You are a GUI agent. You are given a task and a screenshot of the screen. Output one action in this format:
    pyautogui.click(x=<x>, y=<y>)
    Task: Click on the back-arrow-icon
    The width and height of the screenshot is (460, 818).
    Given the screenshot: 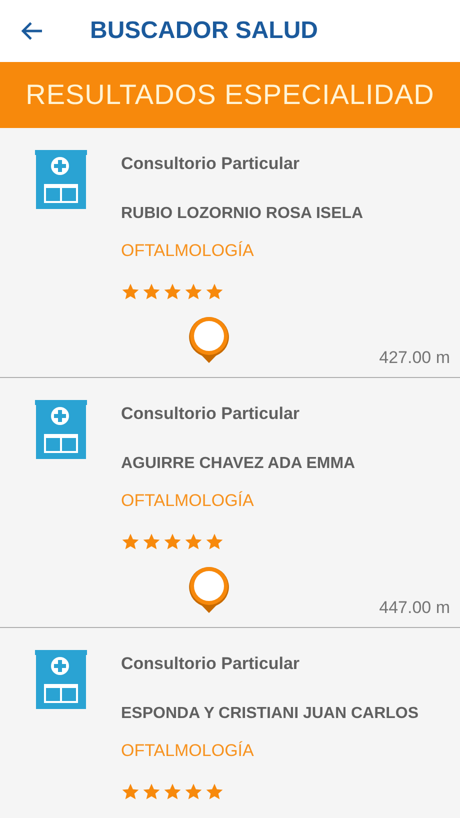 What is the action you would take?
    pyautogui.click(x=32, y=31)
    